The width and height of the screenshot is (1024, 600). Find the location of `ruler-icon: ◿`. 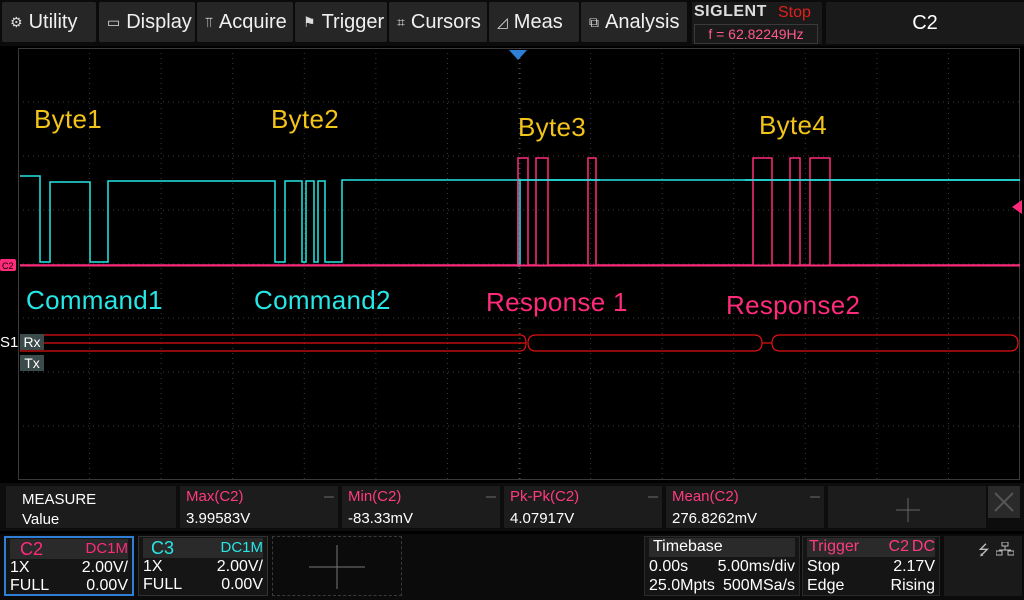

ruler-icon: ◿ is located at coordinates (502, 21).